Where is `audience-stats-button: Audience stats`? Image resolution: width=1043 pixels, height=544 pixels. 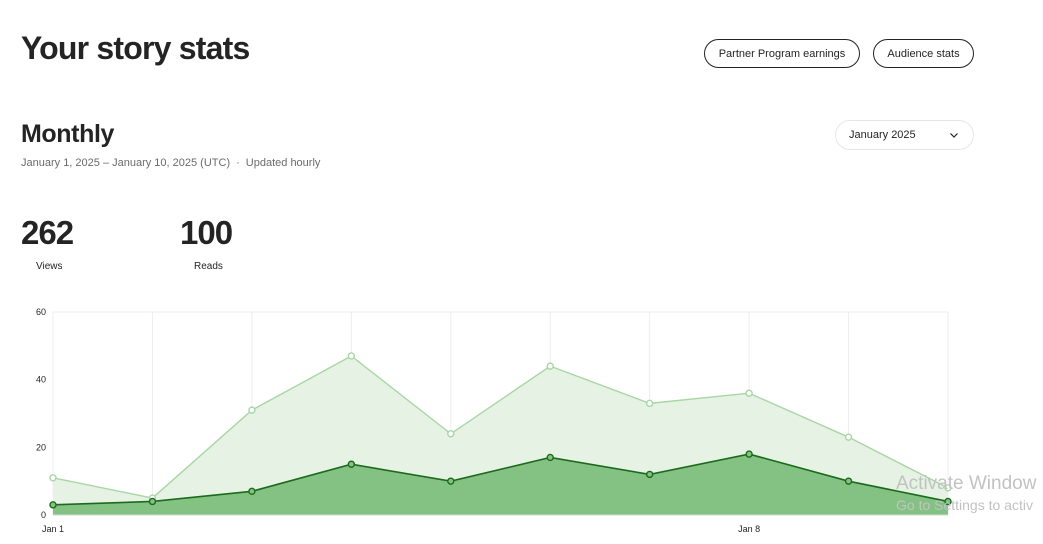 audience-stats-button: Audience stats is located at coordinates (923, 53).